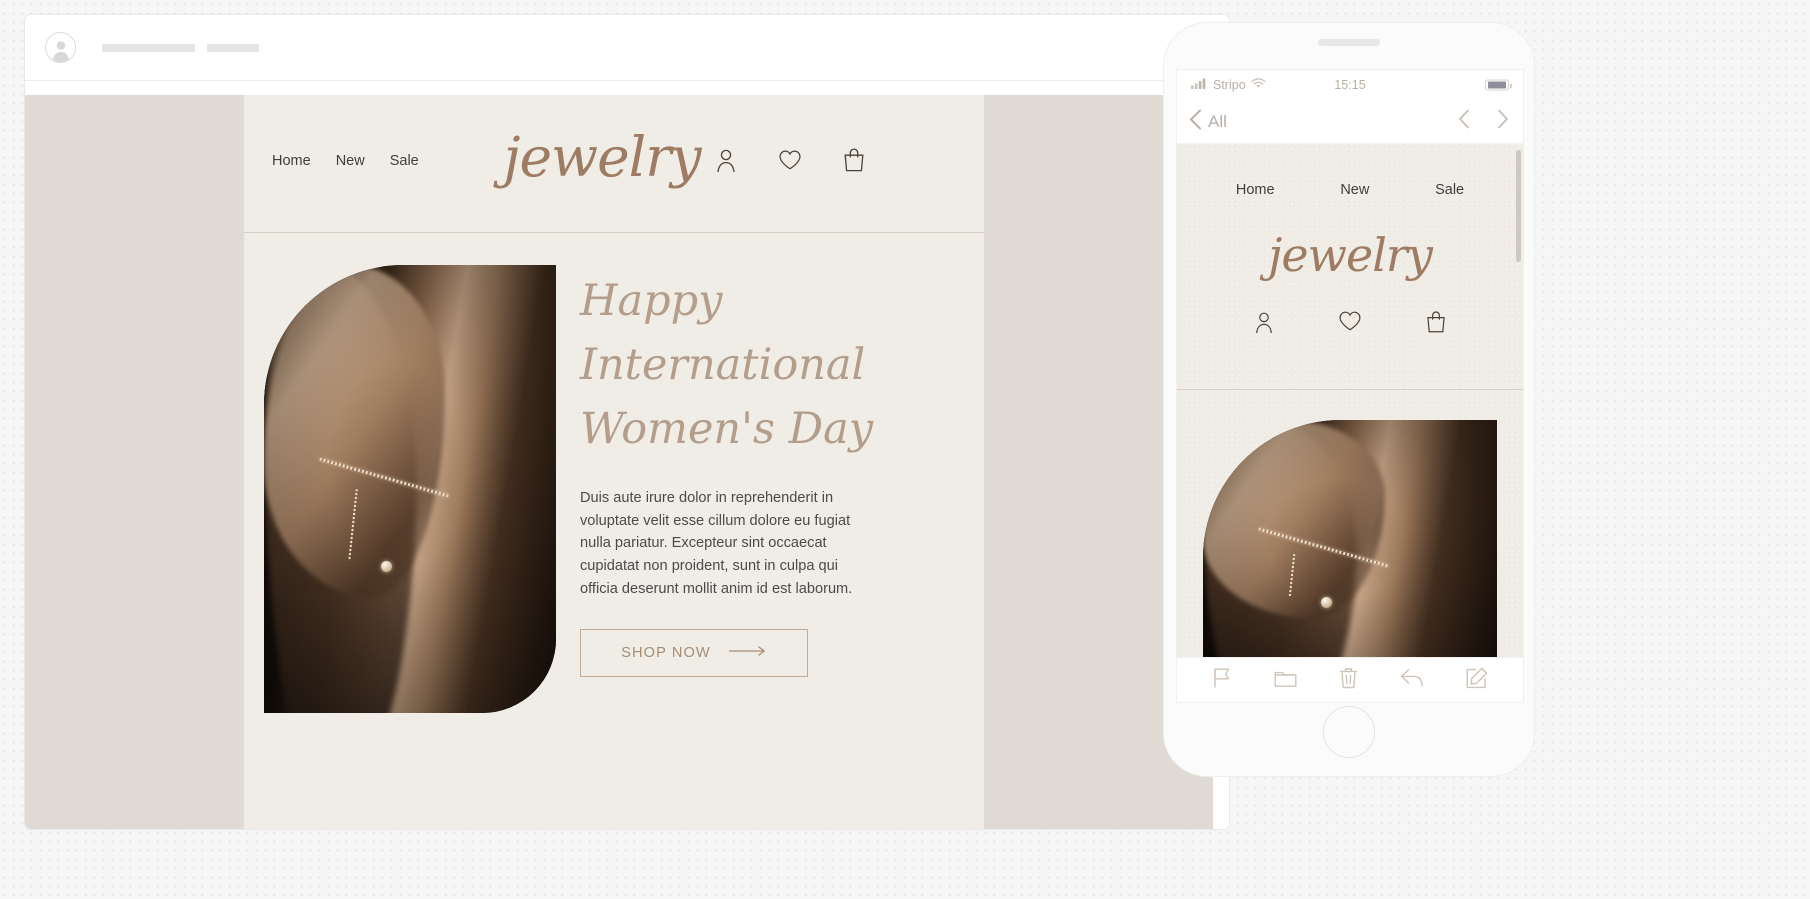  What do you see at coordinates (1264, 324) in the screenshot?
I see `mobile-account-icon` at bounding box center [1264, 324].